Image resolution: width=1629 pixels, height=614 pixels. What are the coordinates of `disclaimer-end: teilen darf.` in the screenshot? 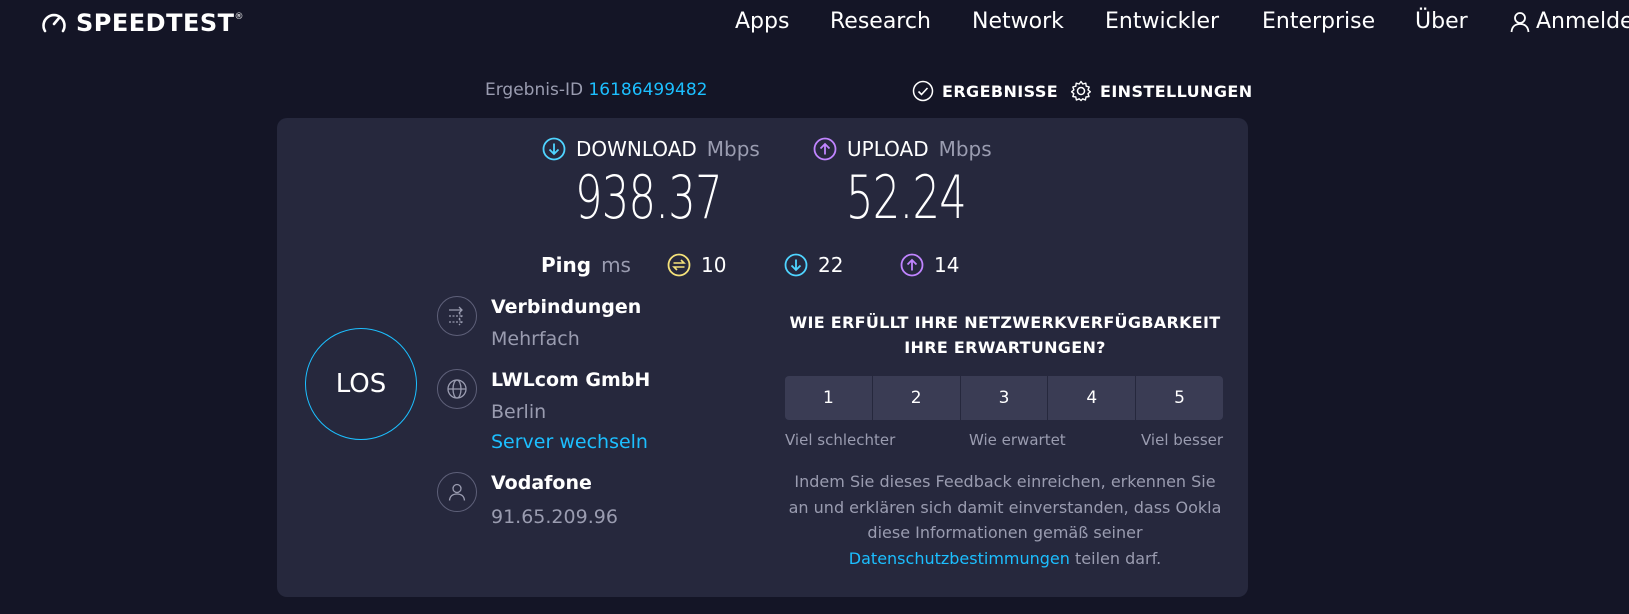 It's located at (1115, 558).